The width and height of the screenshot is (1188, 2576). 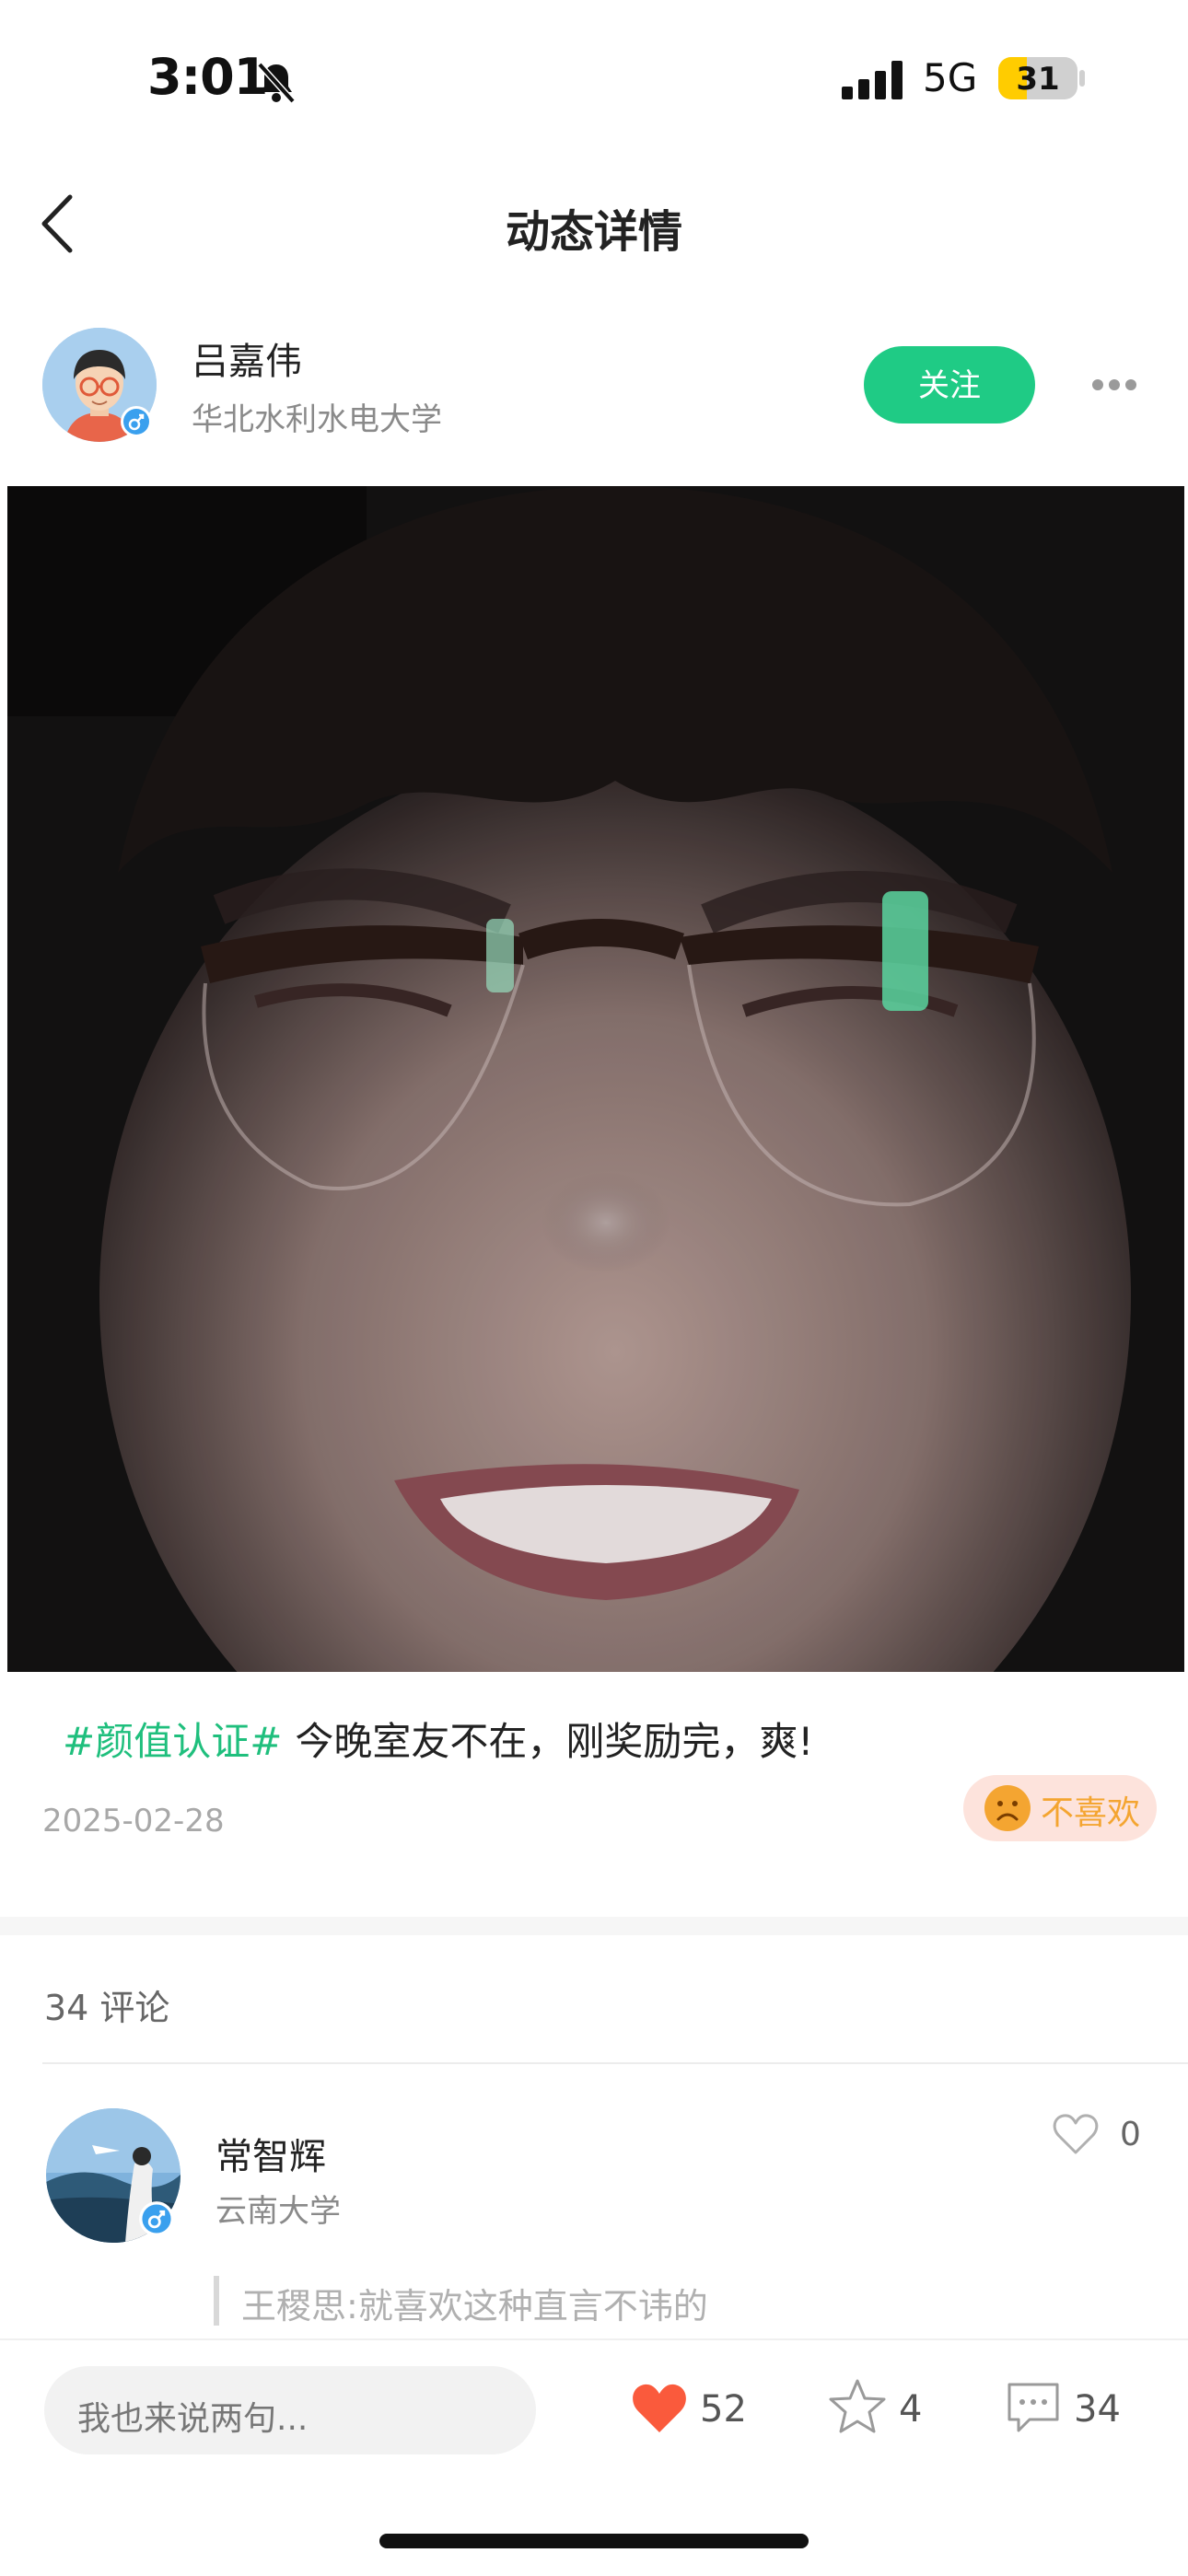 I want to click on battery-level: 31, so click(x=1038, y=79).